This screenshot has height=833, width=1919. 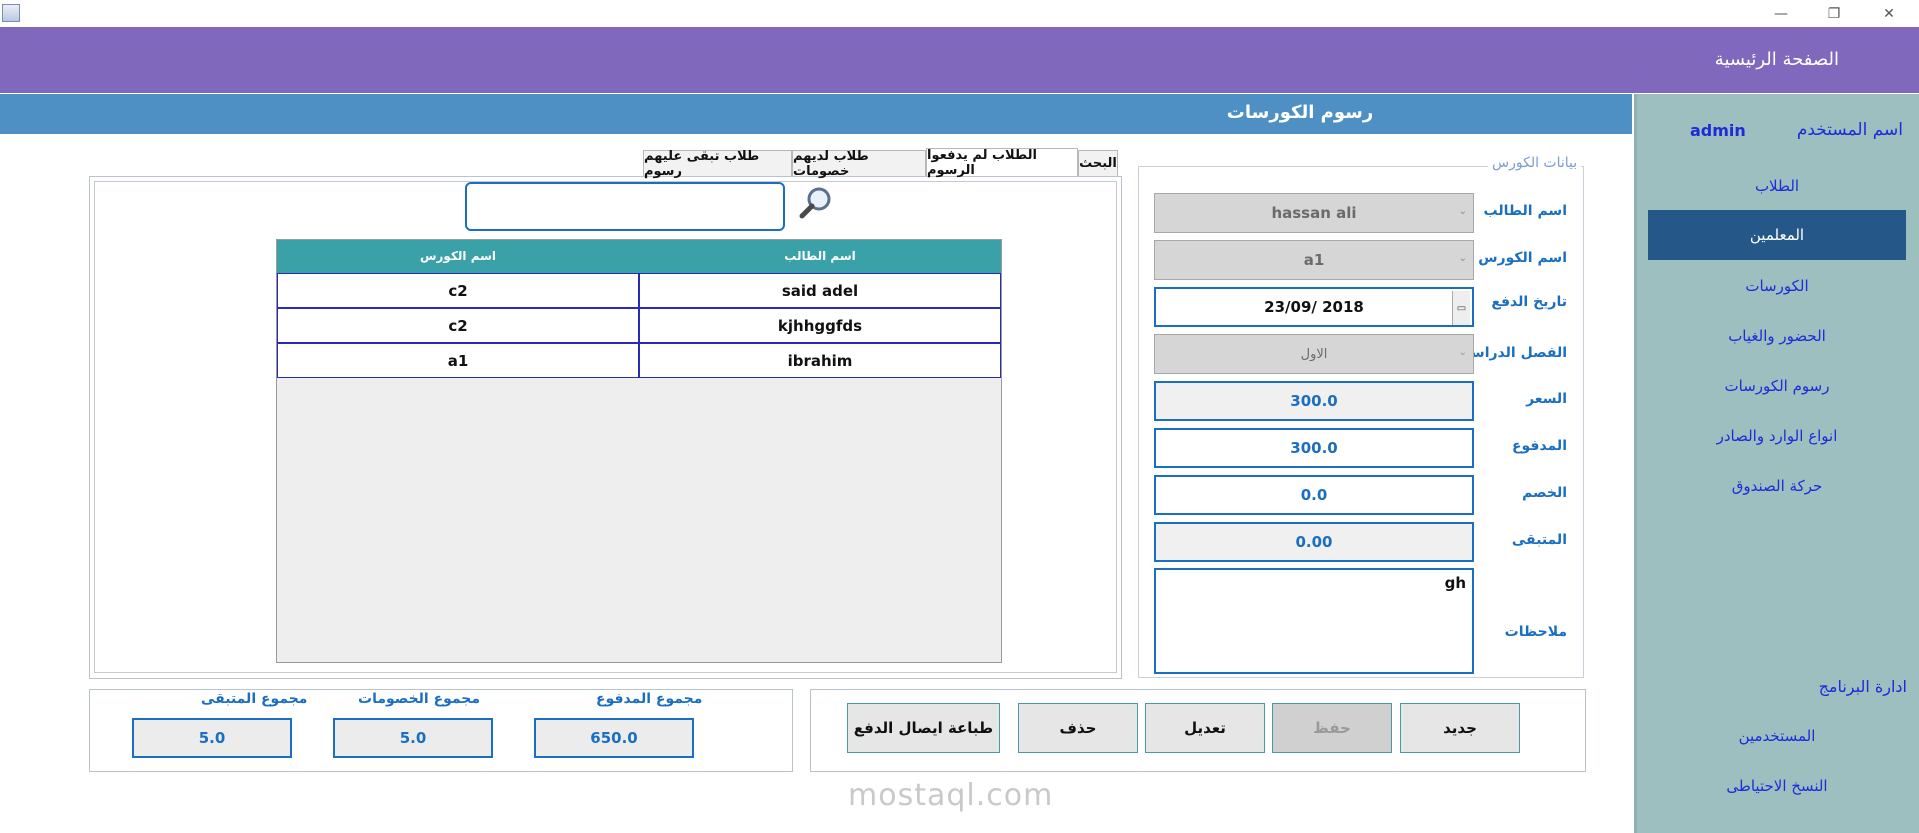 I want to click on admin-section-heading: ادارة البرنامج, so click(x=1862, y=686).